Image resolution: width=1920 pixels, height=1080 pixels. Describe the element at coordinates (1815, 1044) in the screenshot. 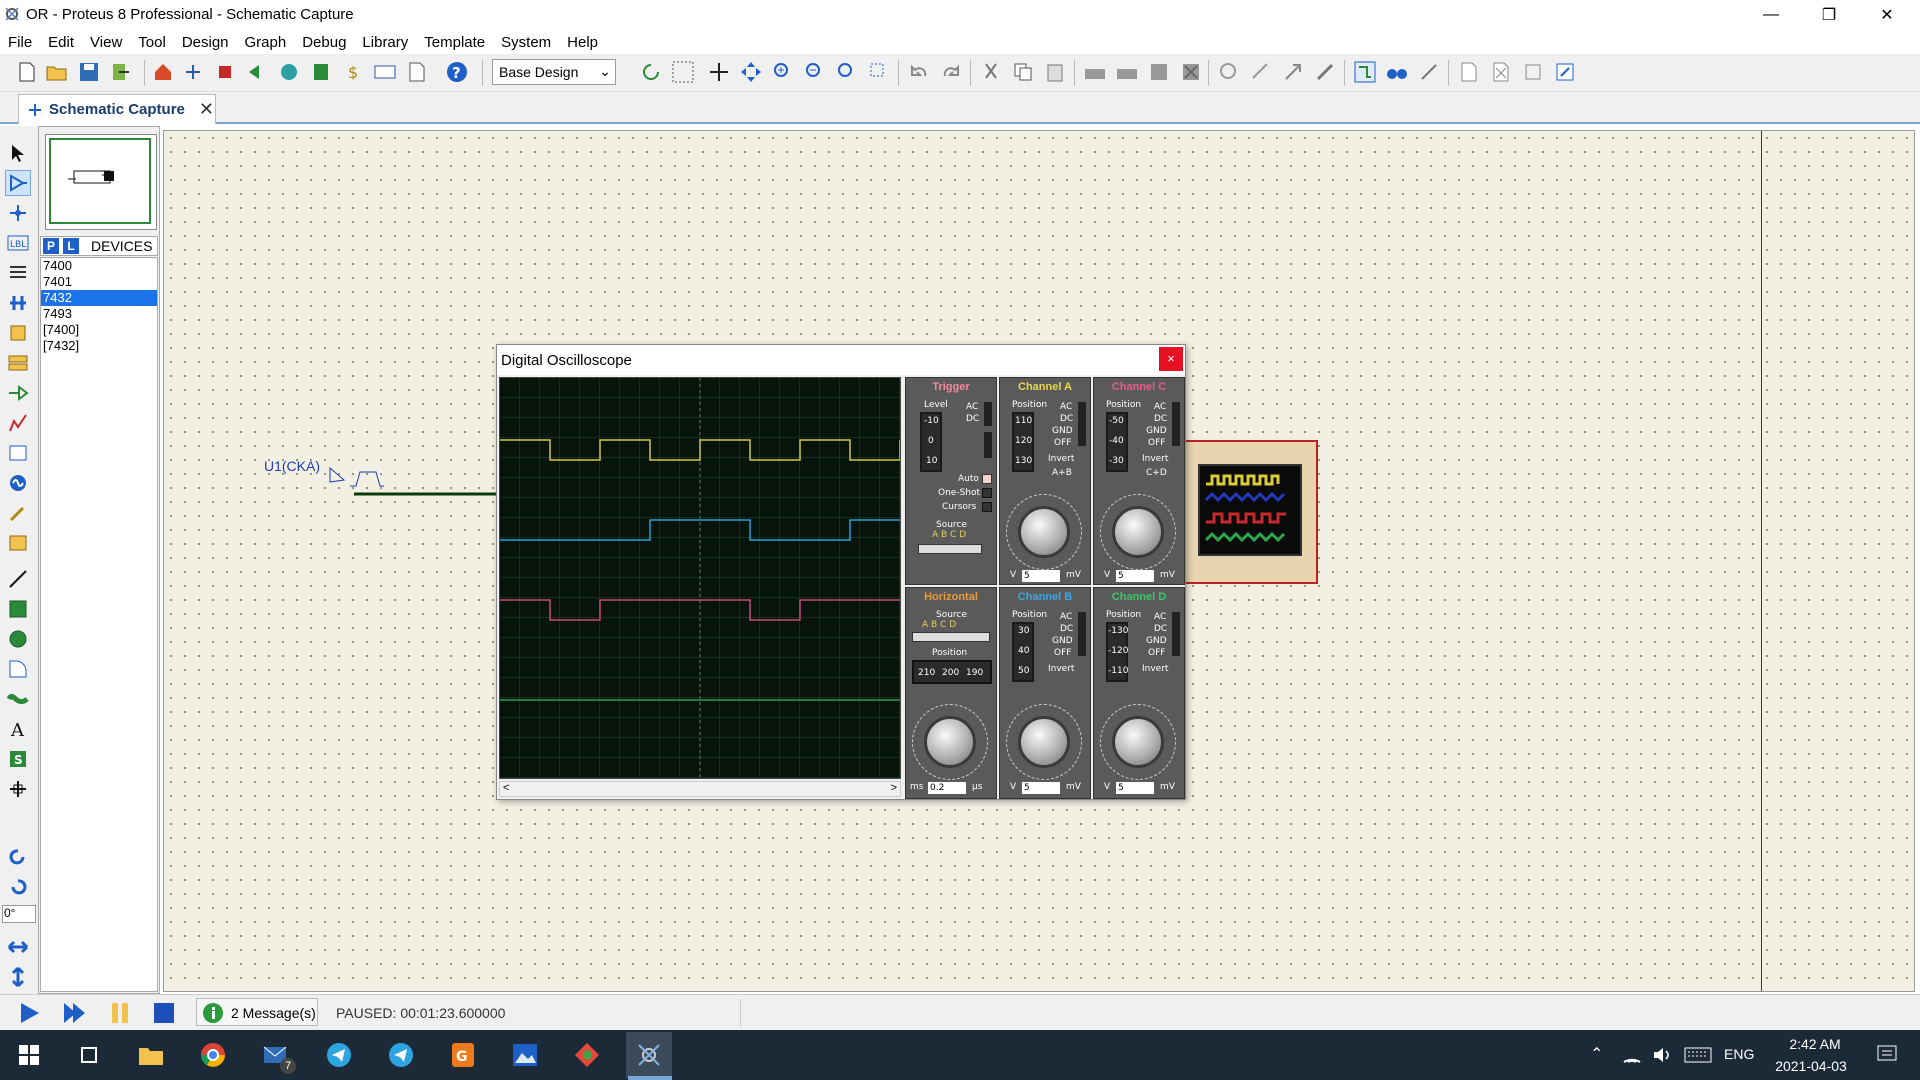

I see `clock-time: 2:42 AM` at that location.